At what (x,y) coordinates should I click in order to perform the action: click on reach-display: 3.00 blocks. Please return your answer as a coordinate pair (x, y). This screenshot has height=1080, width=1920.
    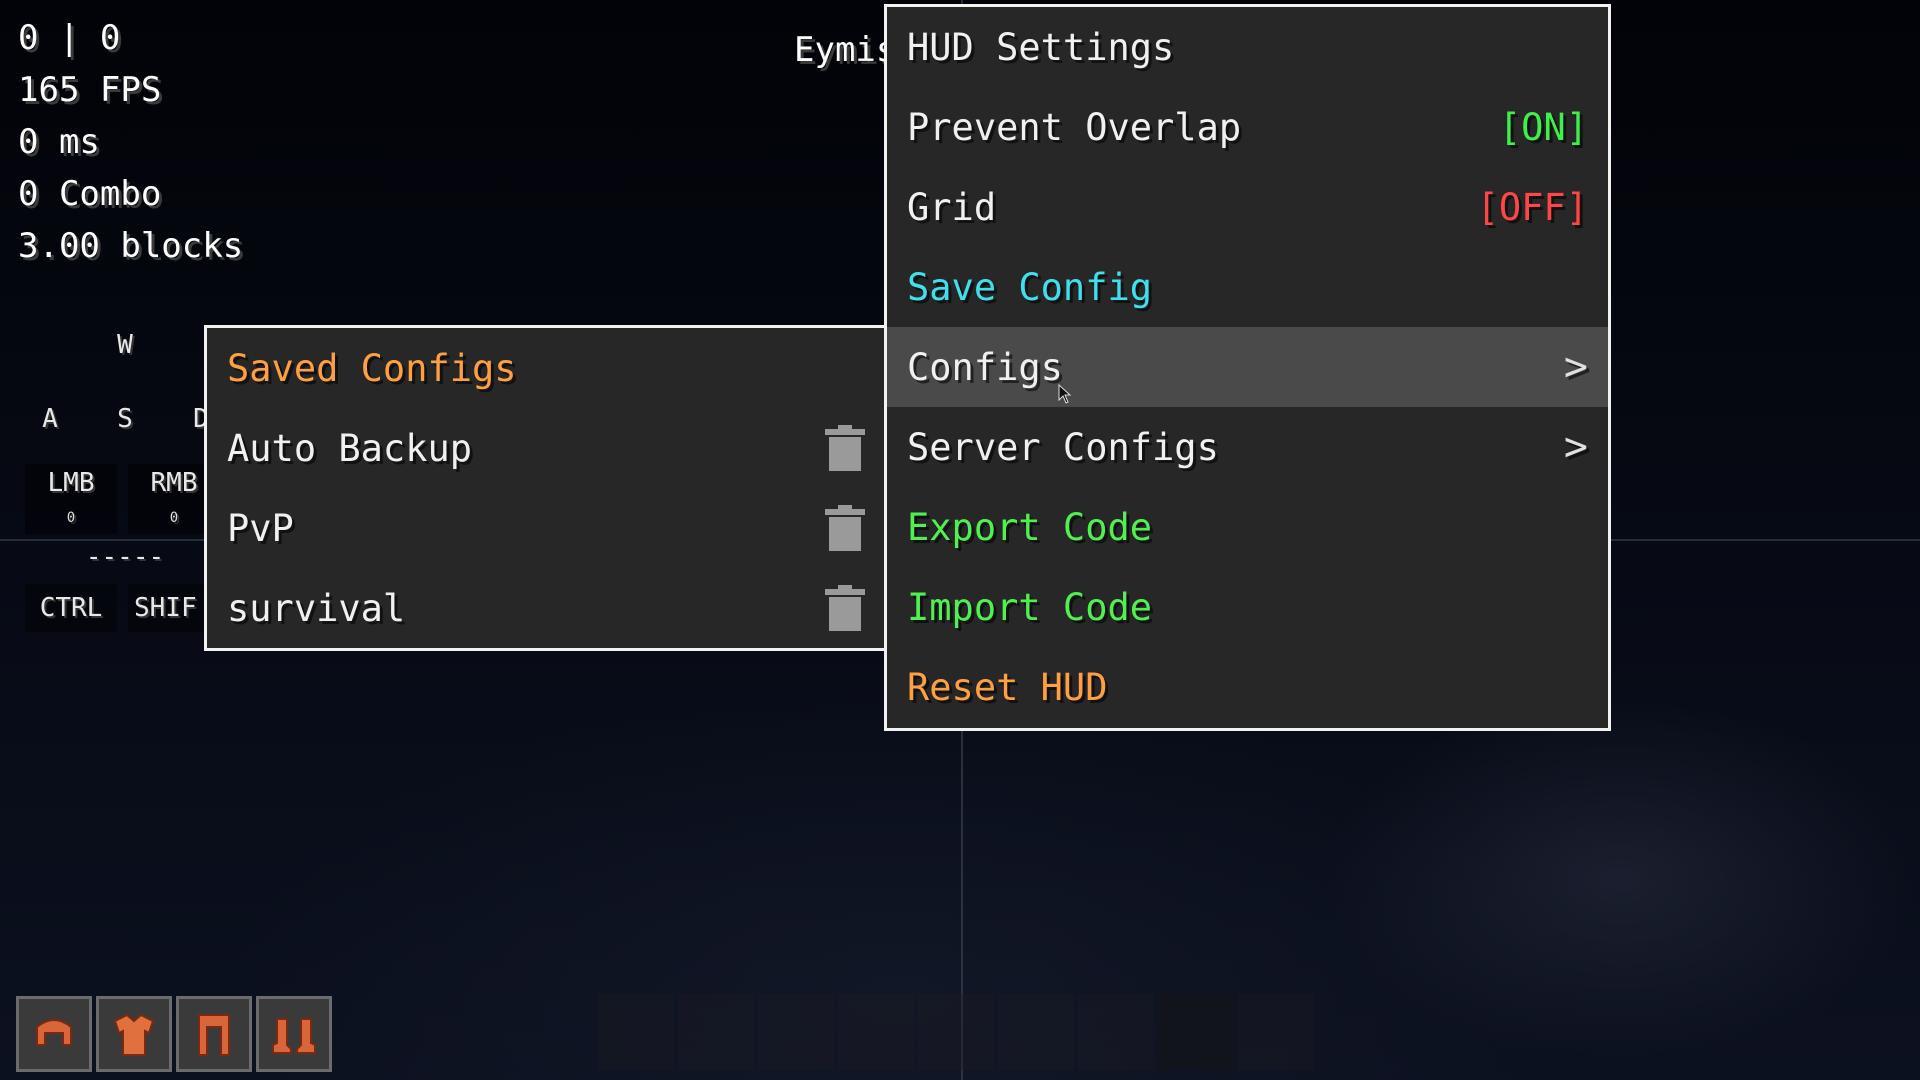
    Looking at the image, I should click on (131, 246).